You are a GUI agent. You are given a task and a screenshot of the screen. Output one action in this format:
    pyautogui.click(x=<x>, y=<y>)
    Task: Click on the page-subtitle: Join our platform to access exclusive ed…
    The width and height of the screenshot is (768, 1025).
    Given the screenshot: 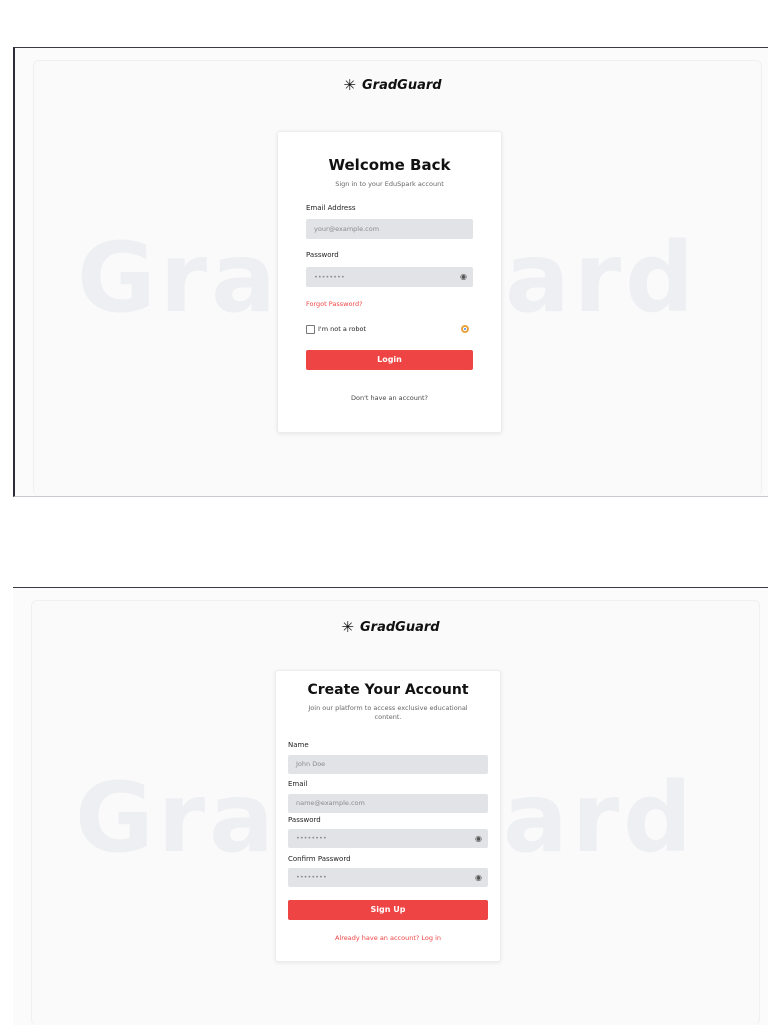 What is the action you would take?
    pyautogui.click(x=388, y=712)
    